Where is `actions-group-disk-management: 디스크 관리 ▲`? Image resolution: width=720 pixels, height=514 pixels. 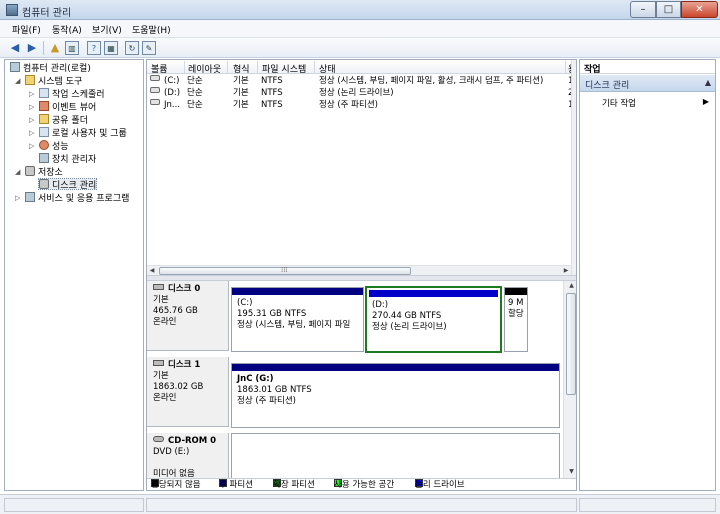
actions-group-disk-management: 디스크 관리 ▲ is located at coordinates (647, 83).